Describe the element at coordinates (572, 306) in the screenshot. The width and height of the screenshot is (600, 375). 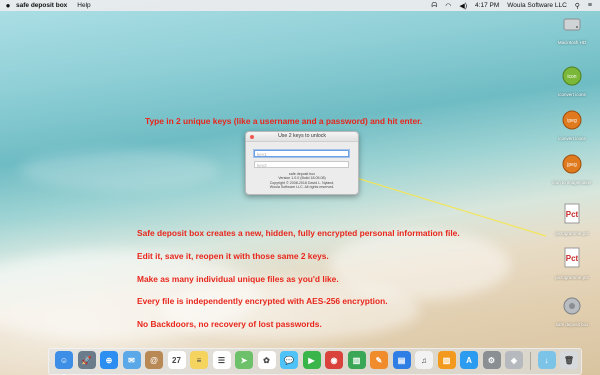
I see `safe-icon` at that location.